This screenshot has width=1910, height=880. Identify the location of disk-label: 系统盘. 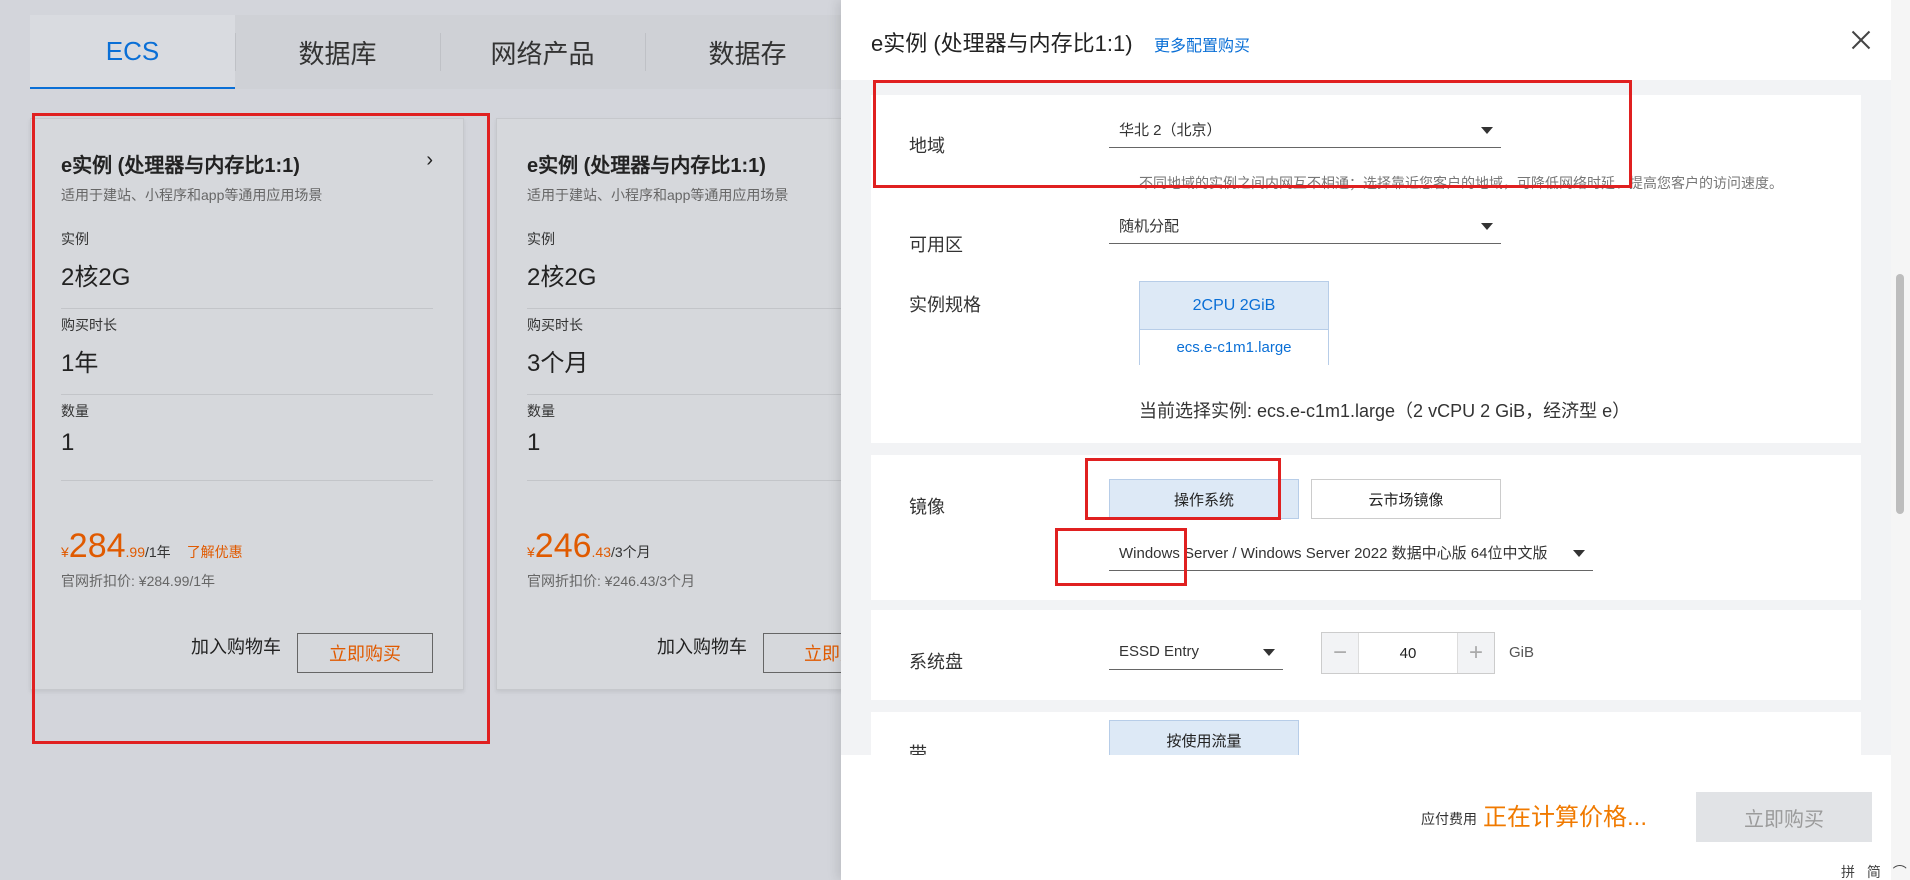
(936, 662).